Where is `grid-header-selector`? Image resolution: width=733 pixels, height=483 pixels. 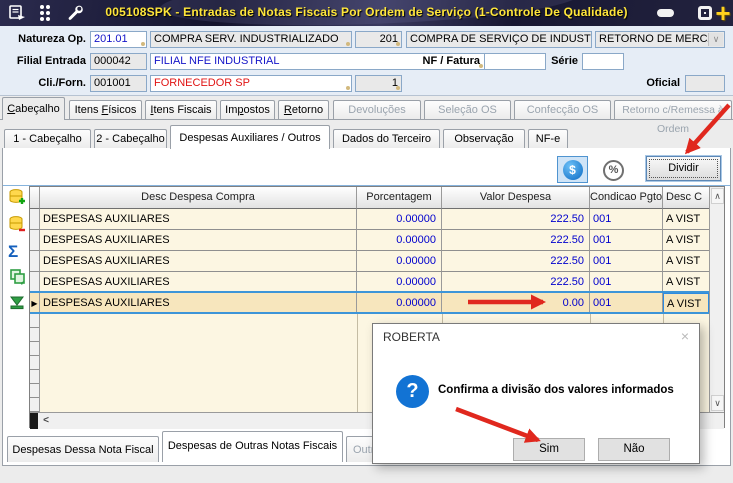
grid-header-selector is located at coordinates (35, 198).